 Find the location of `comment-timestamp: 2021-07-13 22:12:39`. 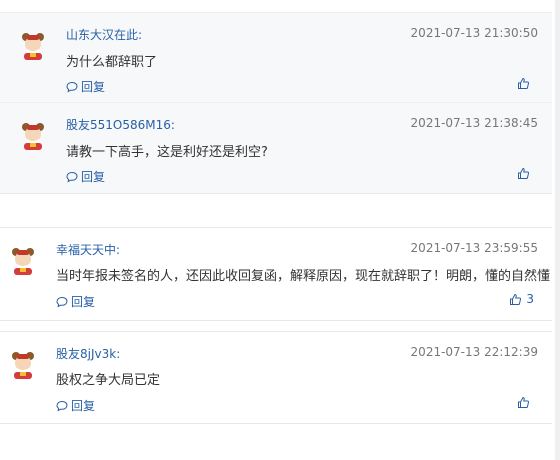

comment-timestamp: 2021-07-13 22:12:39 is located at coordinates (474, 352).